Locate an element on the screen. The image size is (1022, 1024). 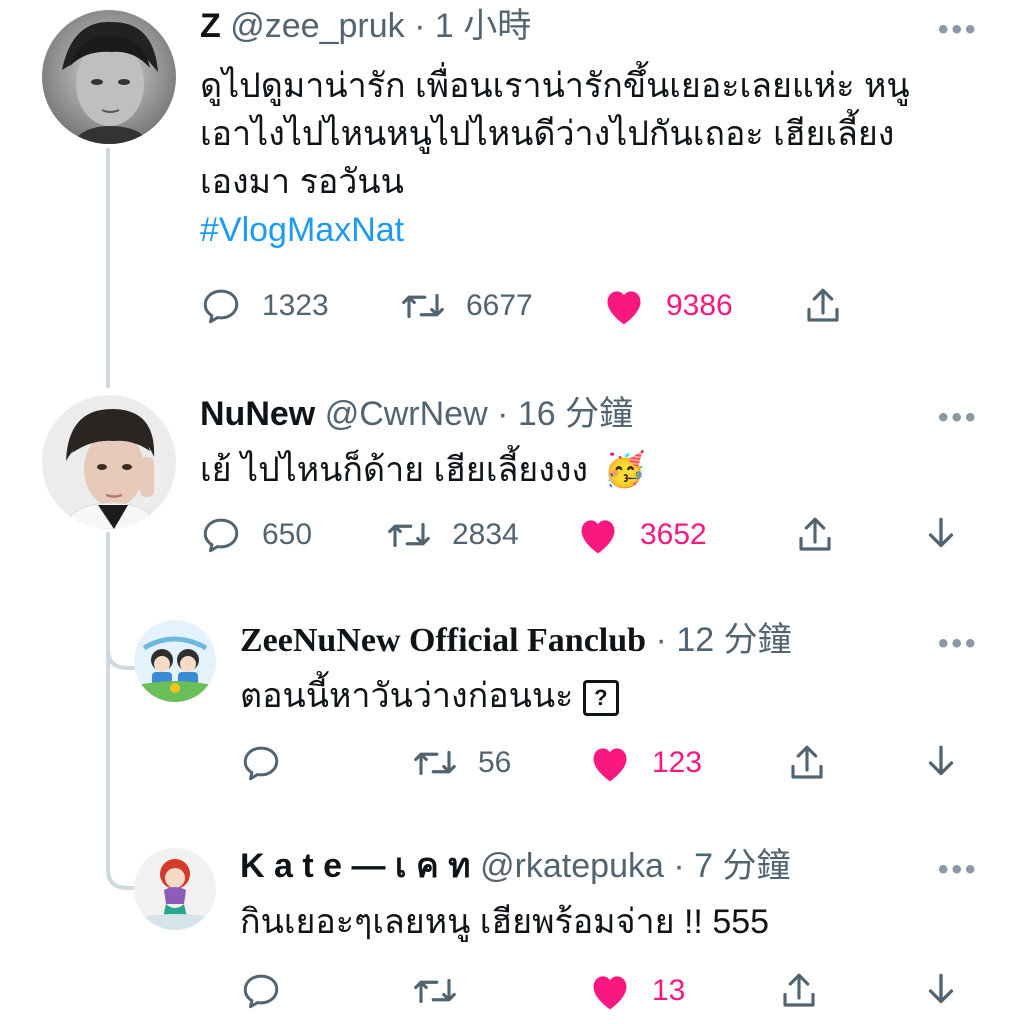
tweet-text-content: กินเยอะๆเลยหนู เฮียพร้อมจ่าย !! 555 is located at coordinates (505, 922).